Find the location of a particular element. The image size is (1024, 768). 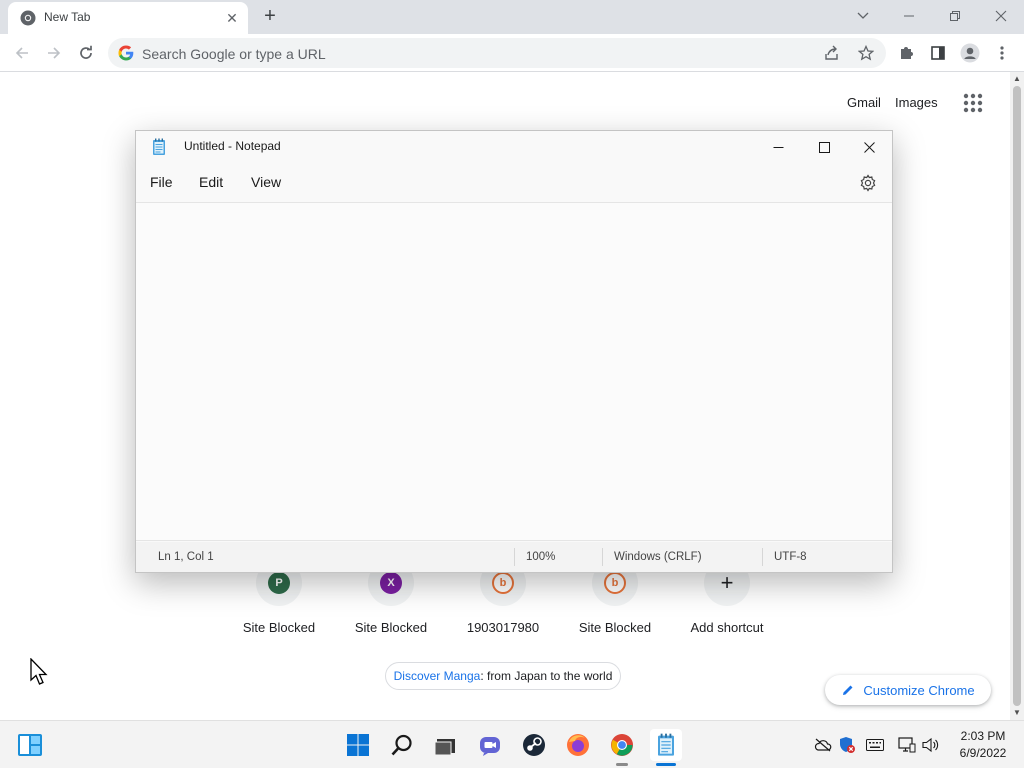

running-indicator is located at coordinates (622, 764).